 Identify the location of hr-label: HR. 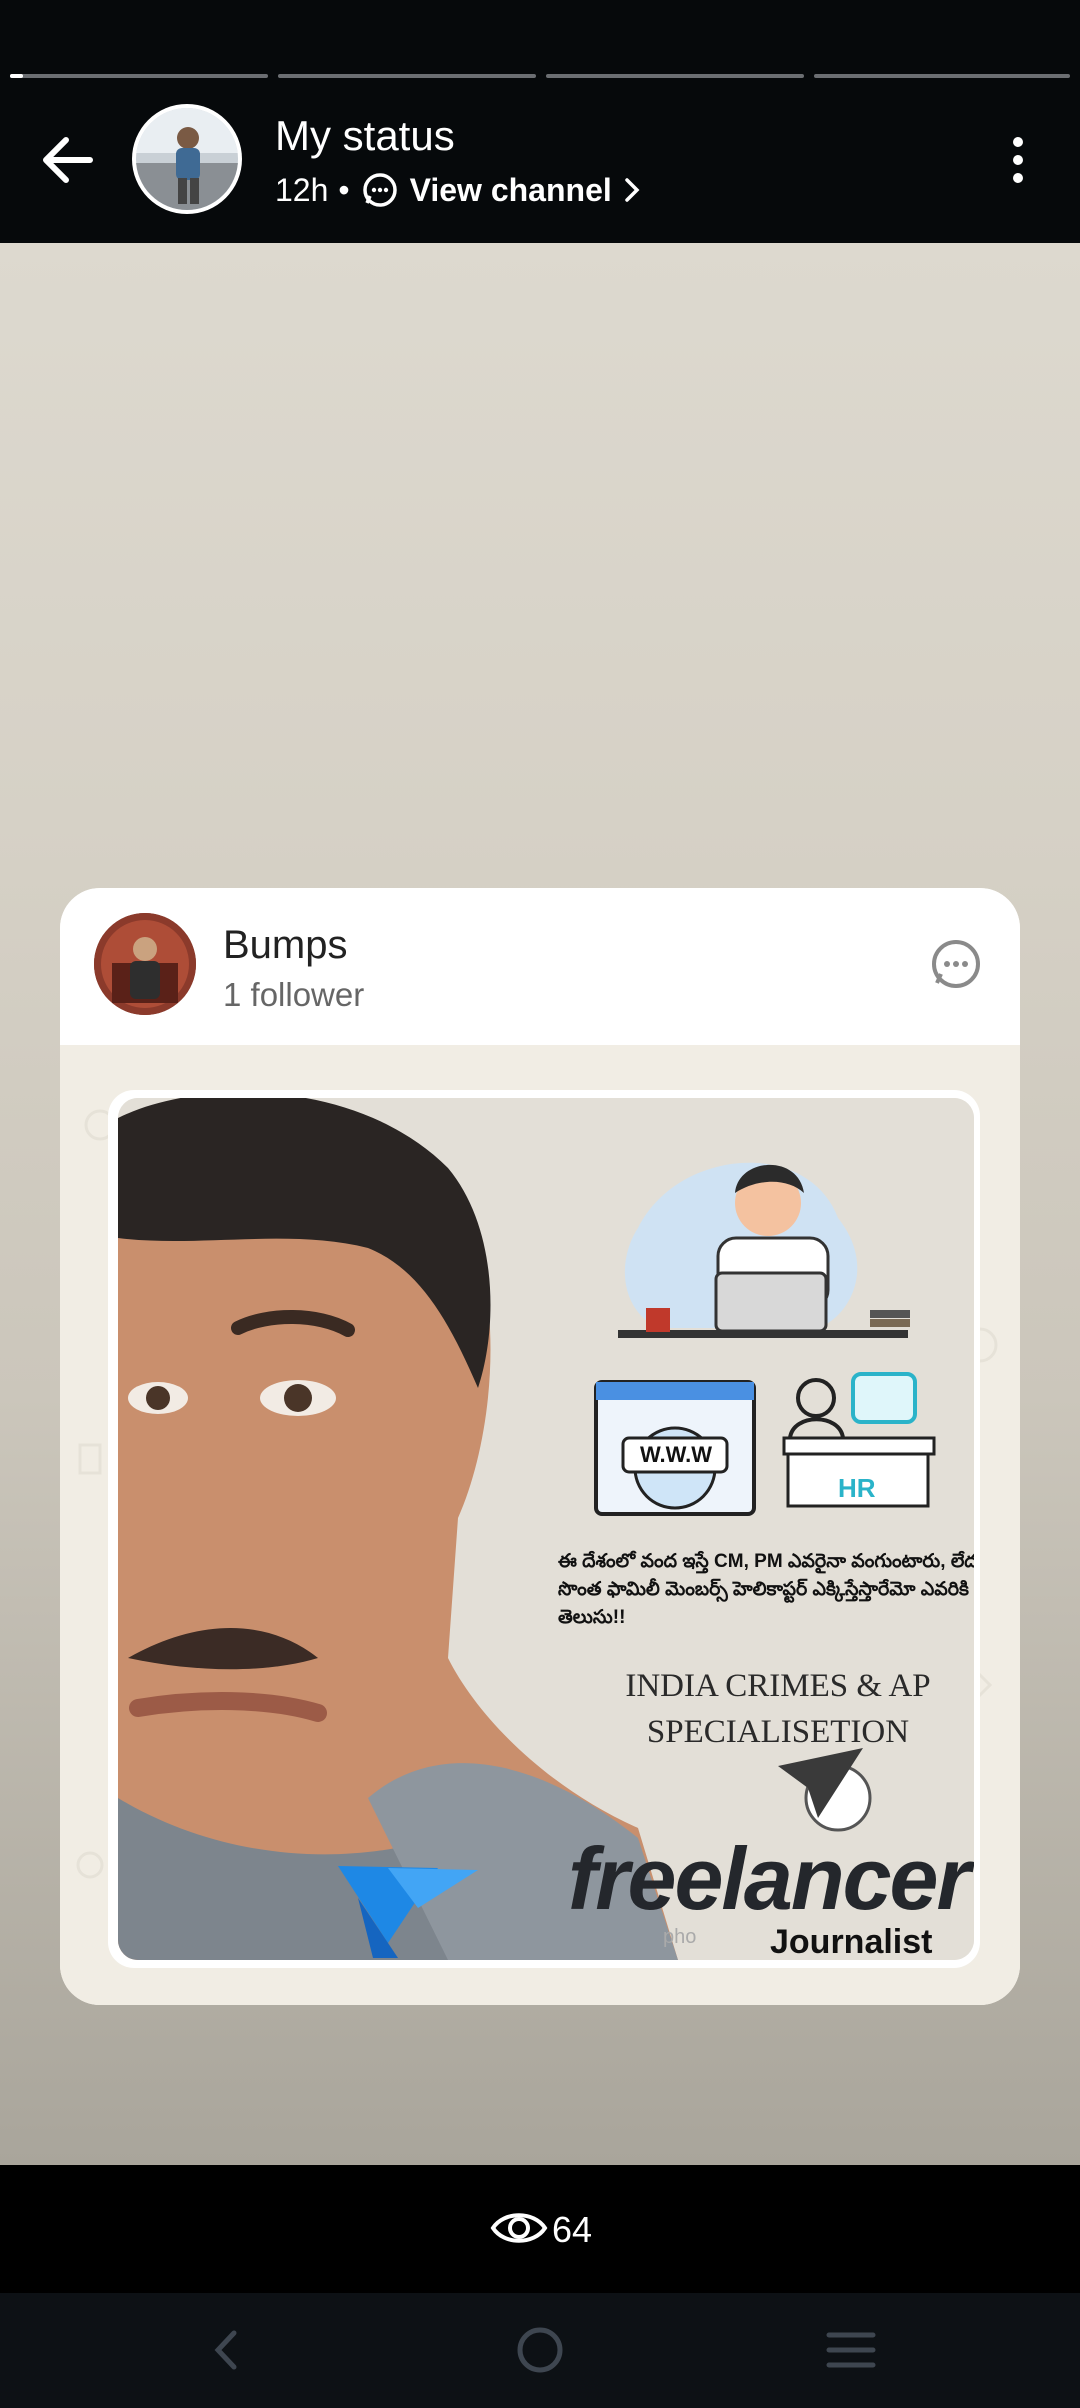
(857, 1488).